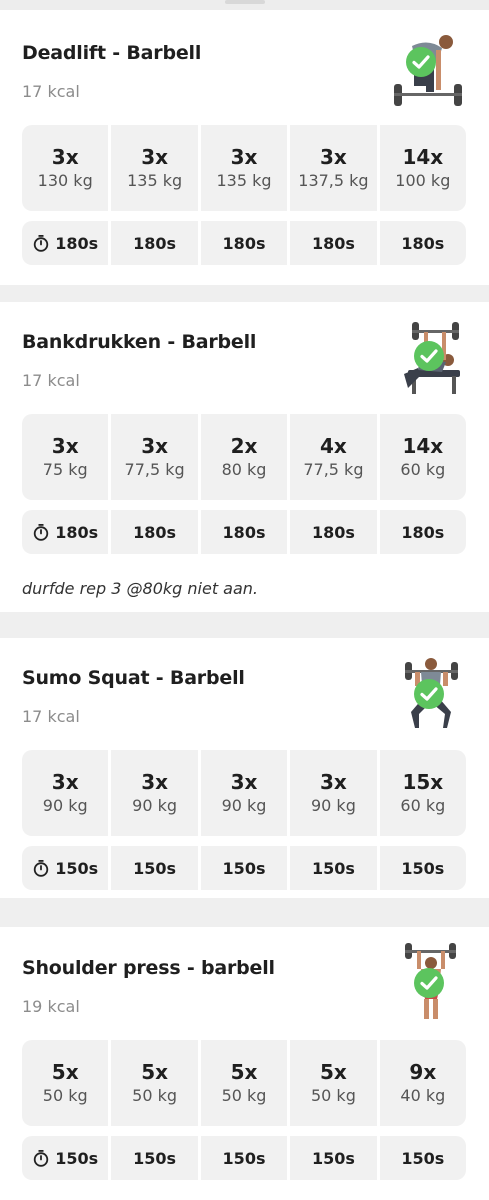  What do you see at coordinates (423, 1072) in the screenshot?
I see `set-reps: 9x` at bounding box center [423, 1072].